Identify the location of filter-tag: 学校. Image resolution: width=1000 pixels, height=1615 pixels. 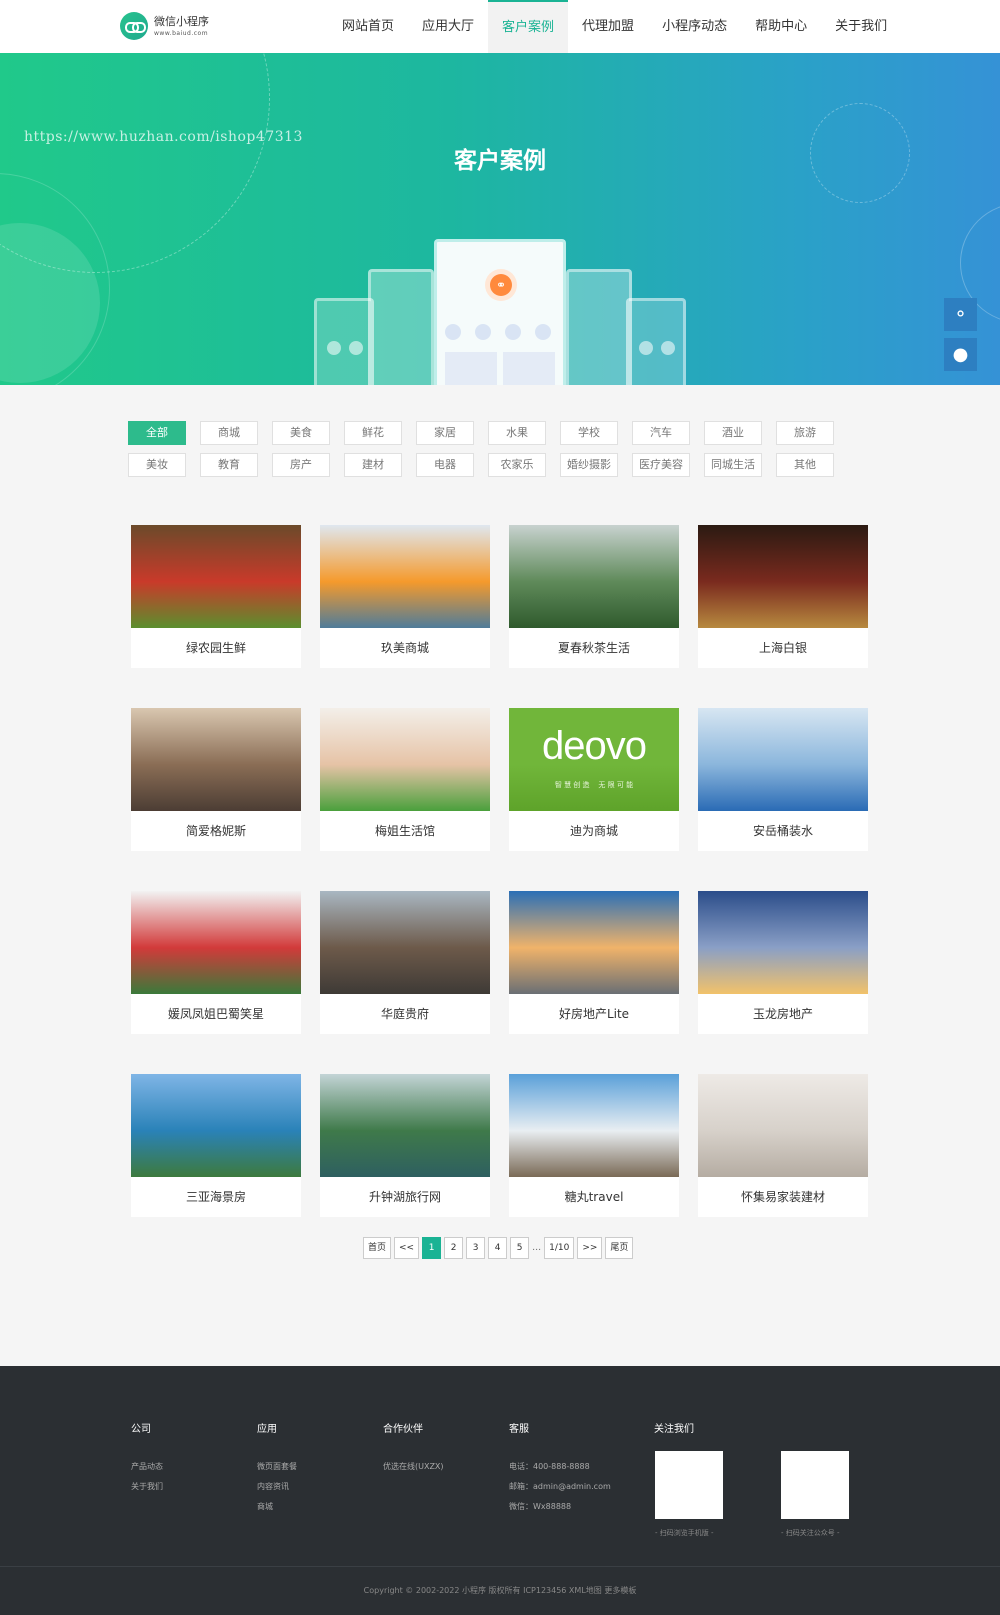
(589, 433).